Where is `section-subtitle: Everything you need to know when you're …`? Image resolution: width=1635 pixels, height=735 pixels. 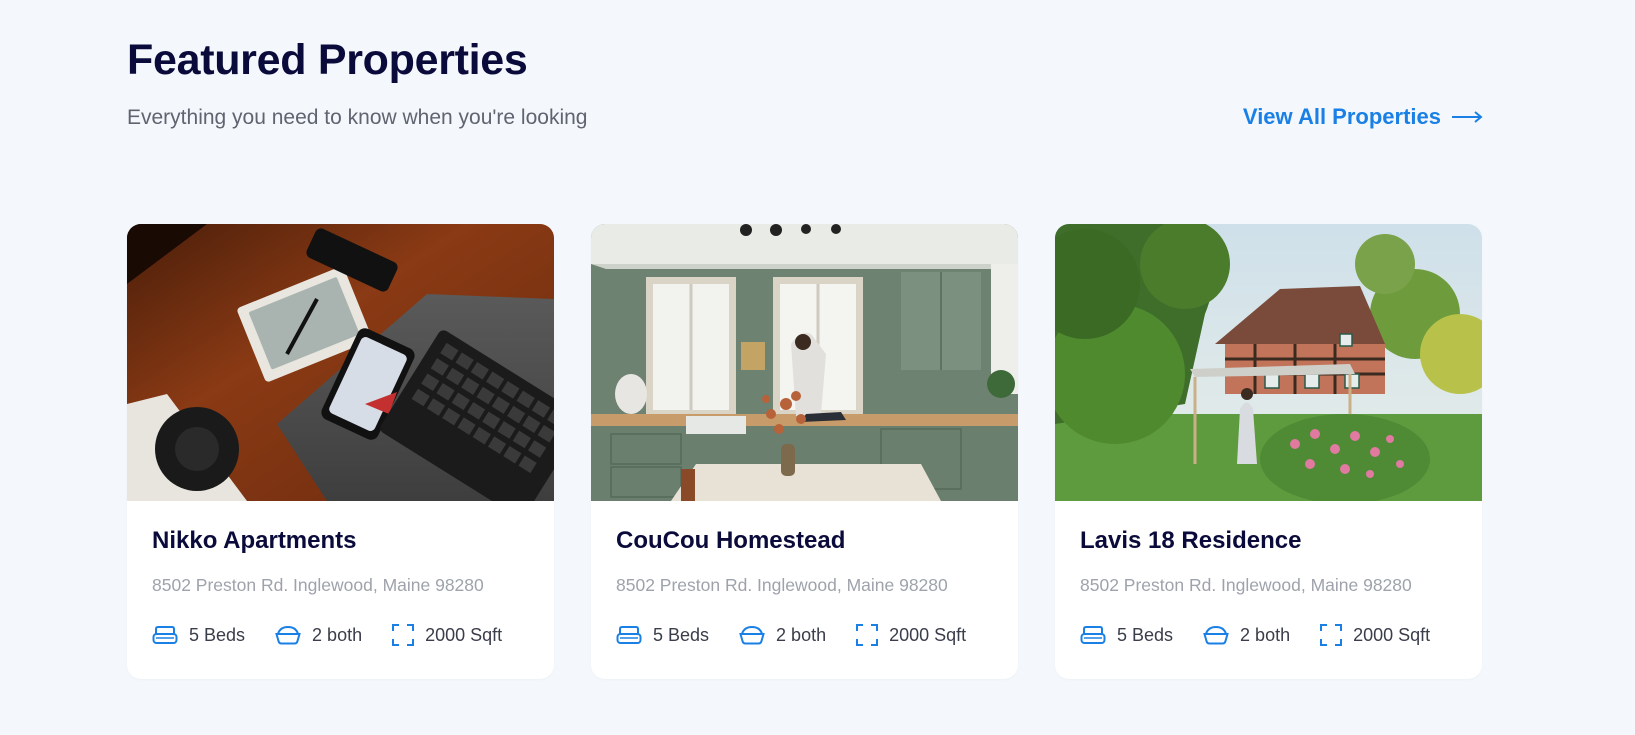
section-subtitle: Everything you need to know when you're … is located at coordinates (357, 117).